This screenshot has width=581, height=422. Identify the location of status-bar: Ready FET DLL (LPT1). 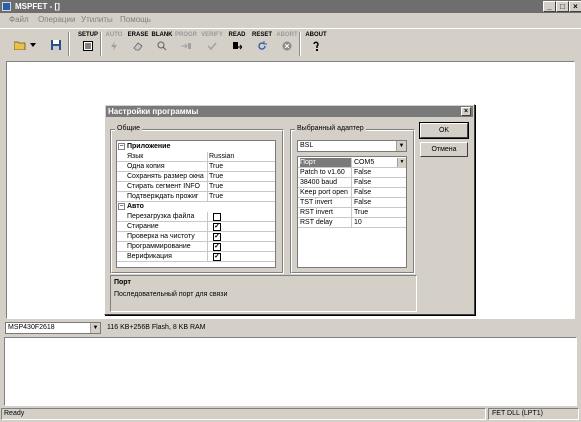
(290, 414).